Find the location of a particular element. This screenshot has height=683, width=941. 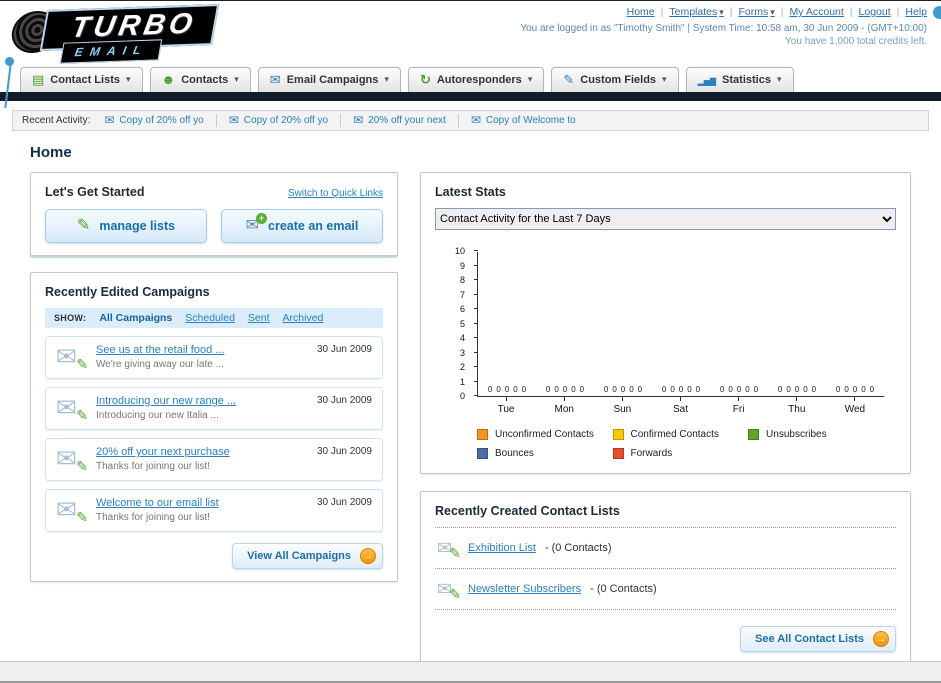

recent-activity-item: 20% off your next is located at coordinates (406, 120).